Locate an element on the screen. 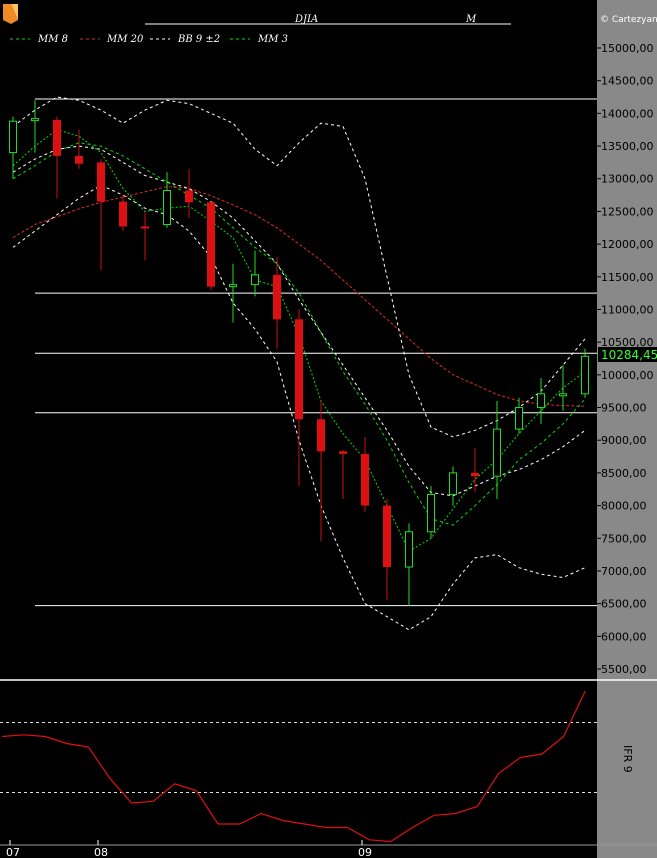 This screenshot has width=657, height=858. chart-period: M is located at coordinates (471, 19).